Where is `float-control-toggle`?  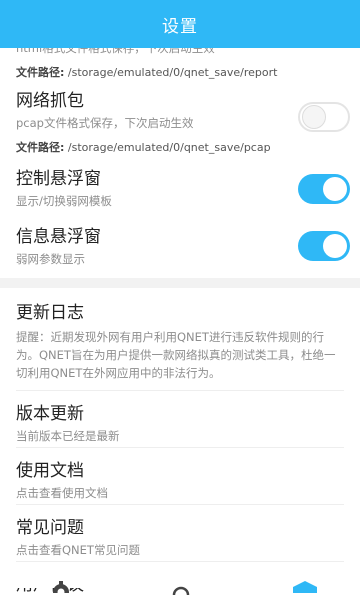 float-control-toggle is located at coordinates (324, 189).